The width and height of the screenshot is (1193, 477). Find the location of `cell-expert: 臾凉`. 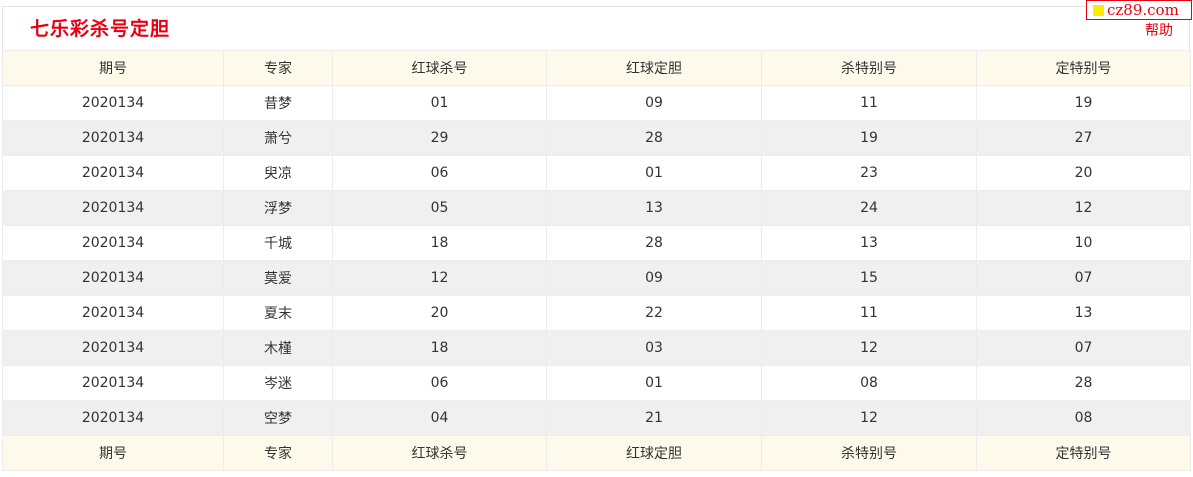

cell-expert: 臾凉 is located at coordinates (278, 173).